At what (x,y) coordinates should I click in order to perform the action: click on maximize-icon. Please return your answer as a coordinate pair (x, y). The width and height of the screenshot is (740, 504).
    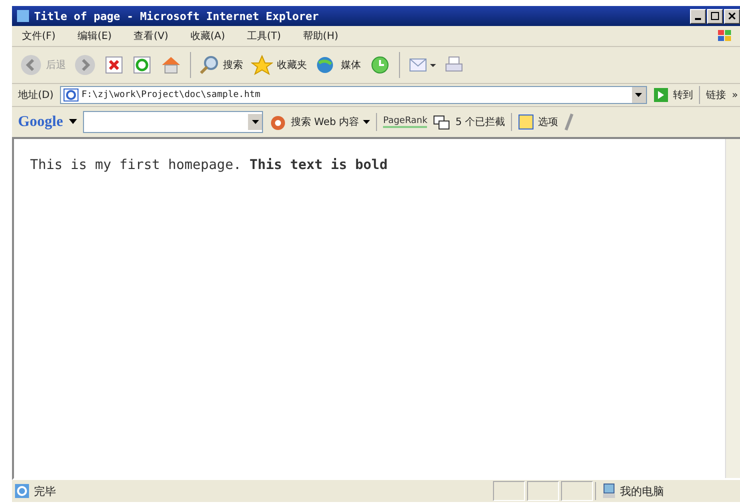
    Looking at the image, I should click on (715, 16).